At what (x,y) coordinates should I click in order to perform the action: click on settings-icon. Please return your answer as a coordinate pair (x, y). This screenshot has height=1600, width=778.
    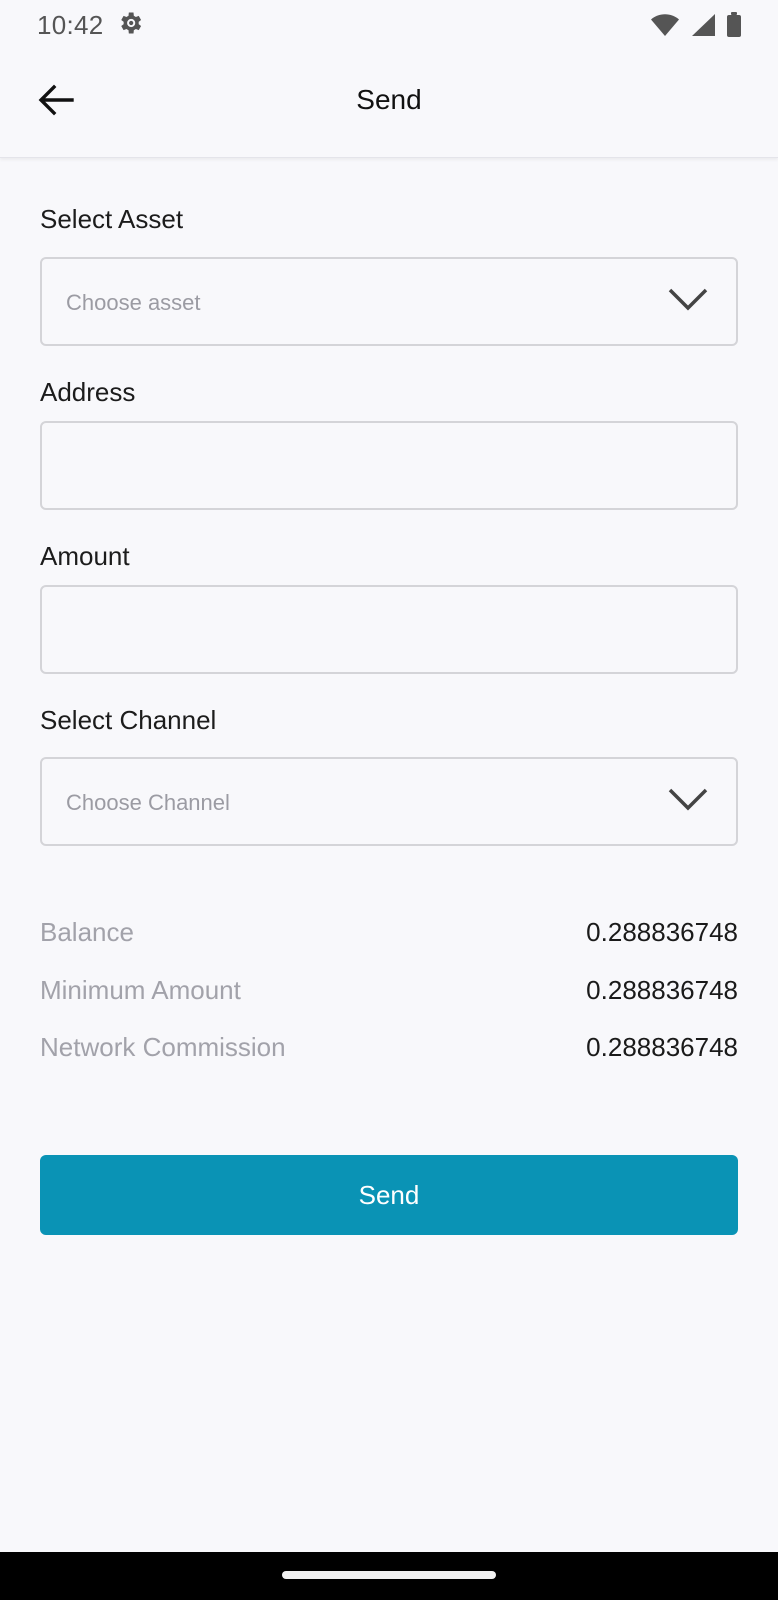
    Looking at the image, I should click on (130, 25).